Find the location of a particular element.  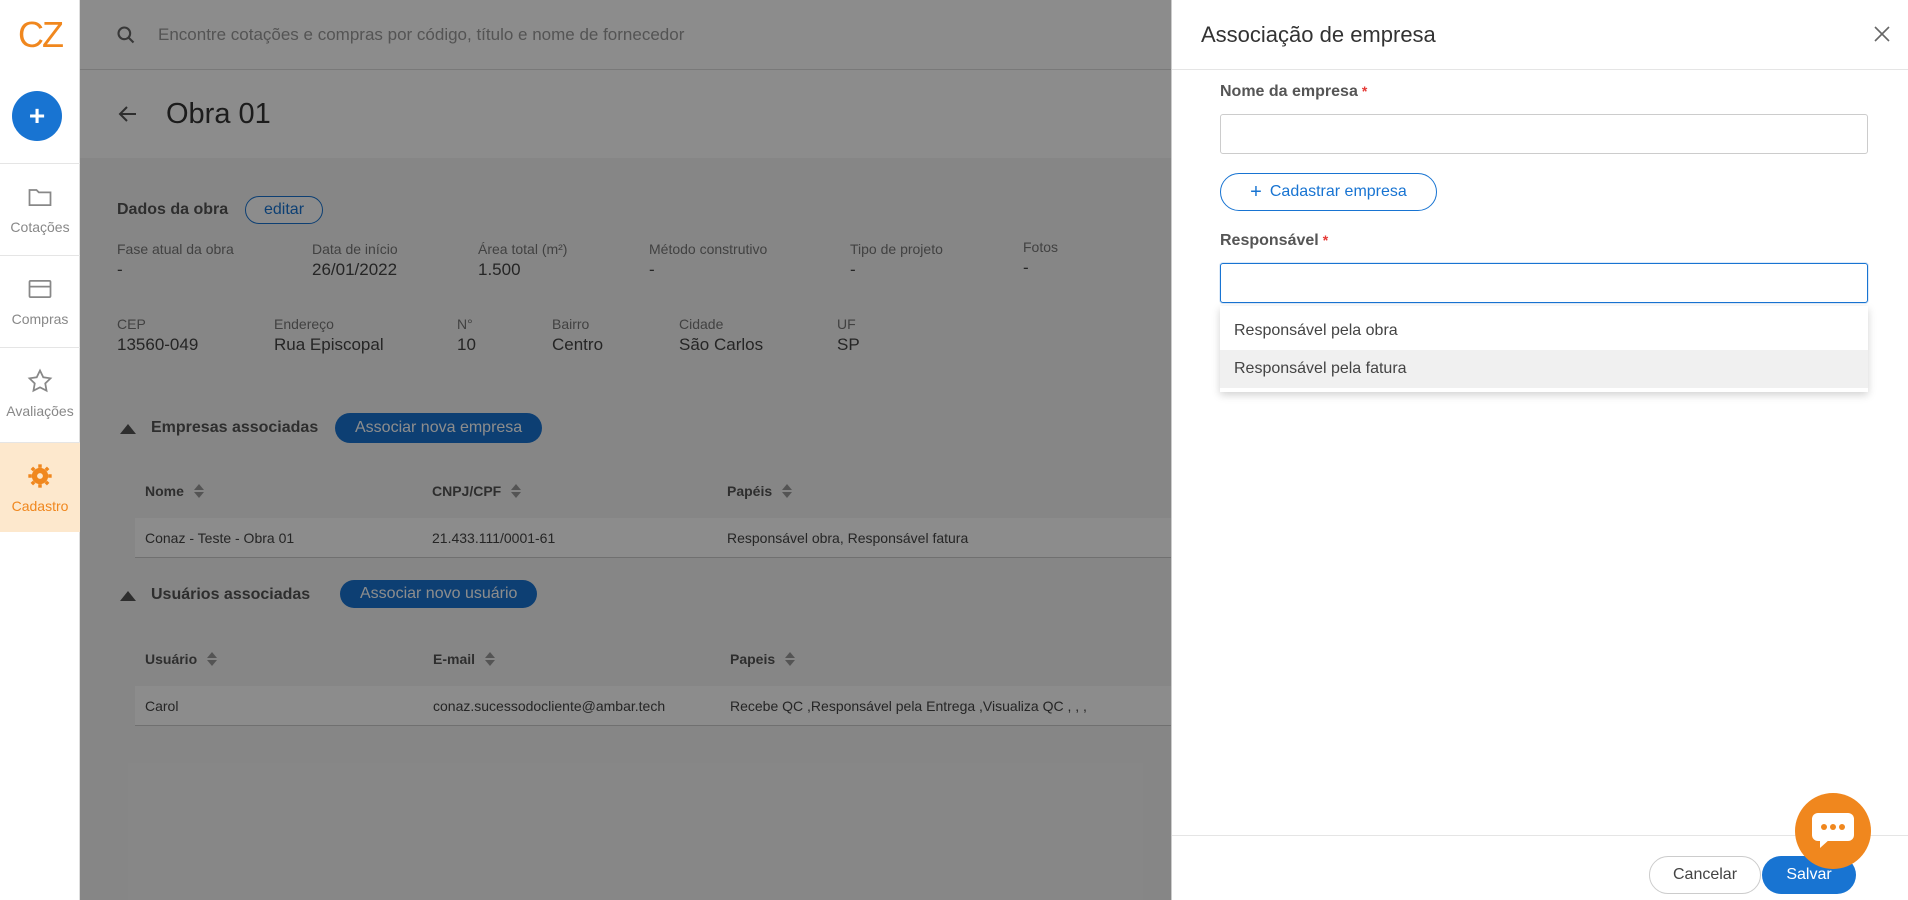

chat-widget-button is located at coordinates (1833, 831).